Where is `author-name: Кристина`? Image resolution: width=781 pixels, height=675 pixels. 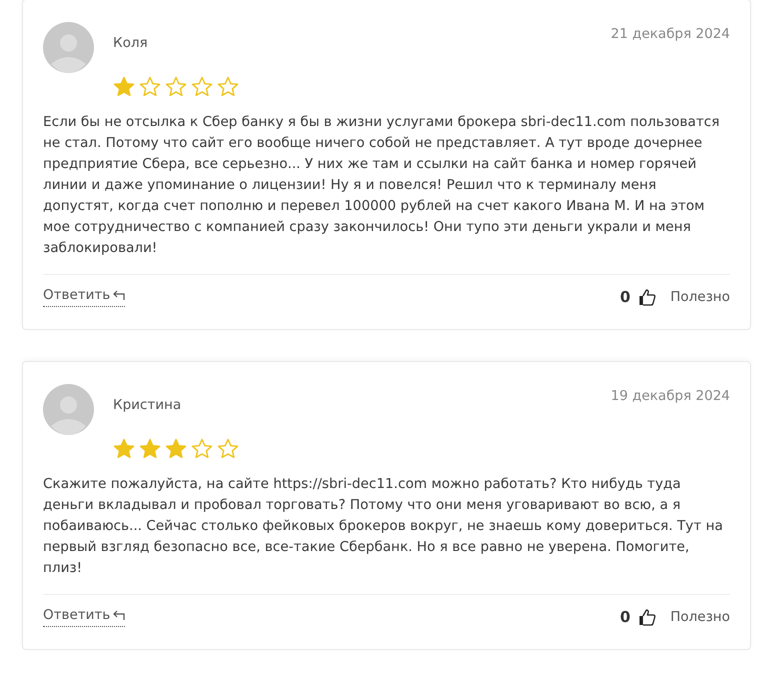
author-name: Кристина is located at coordinates (147, 405).